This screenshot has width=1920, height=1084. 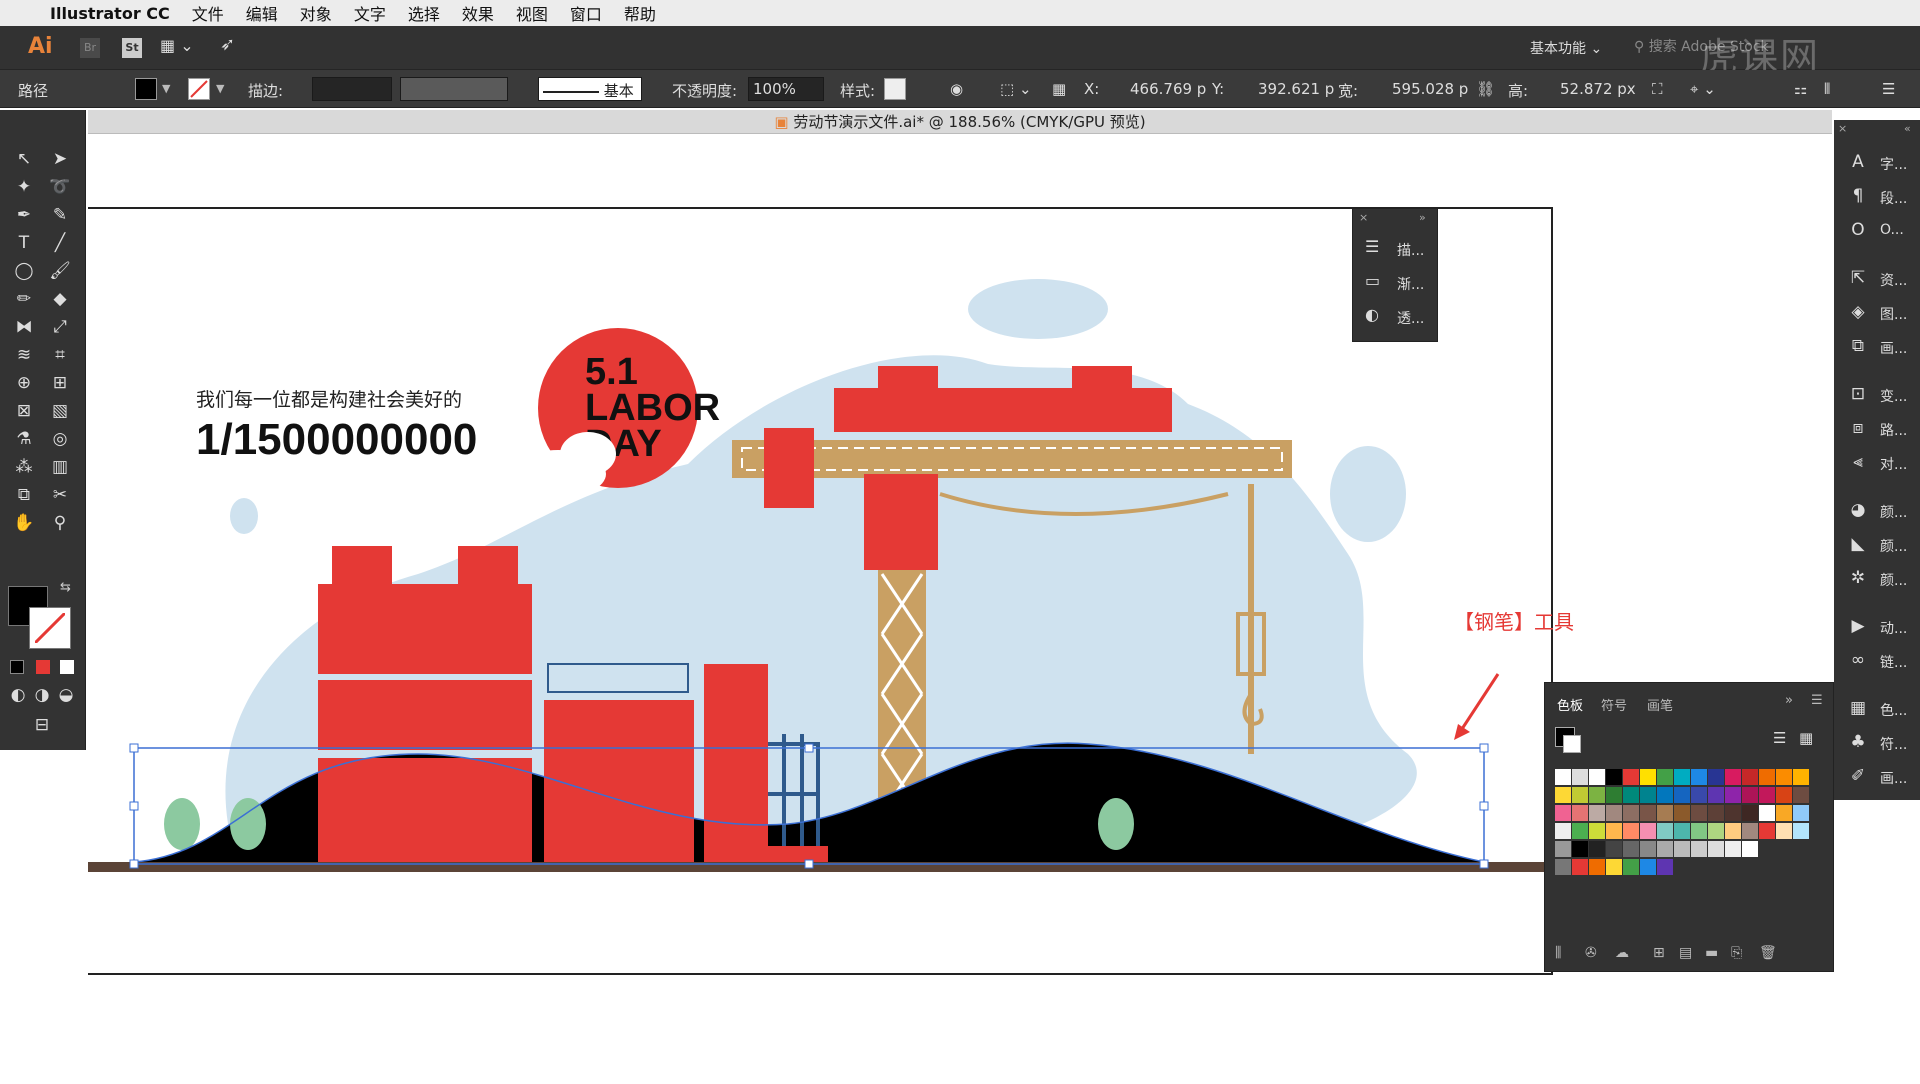 What do you see at coordinates (24, 411) in the screenshot?
I see `mesh-tool-icon: ⊠` at bounding box center [24, 411].